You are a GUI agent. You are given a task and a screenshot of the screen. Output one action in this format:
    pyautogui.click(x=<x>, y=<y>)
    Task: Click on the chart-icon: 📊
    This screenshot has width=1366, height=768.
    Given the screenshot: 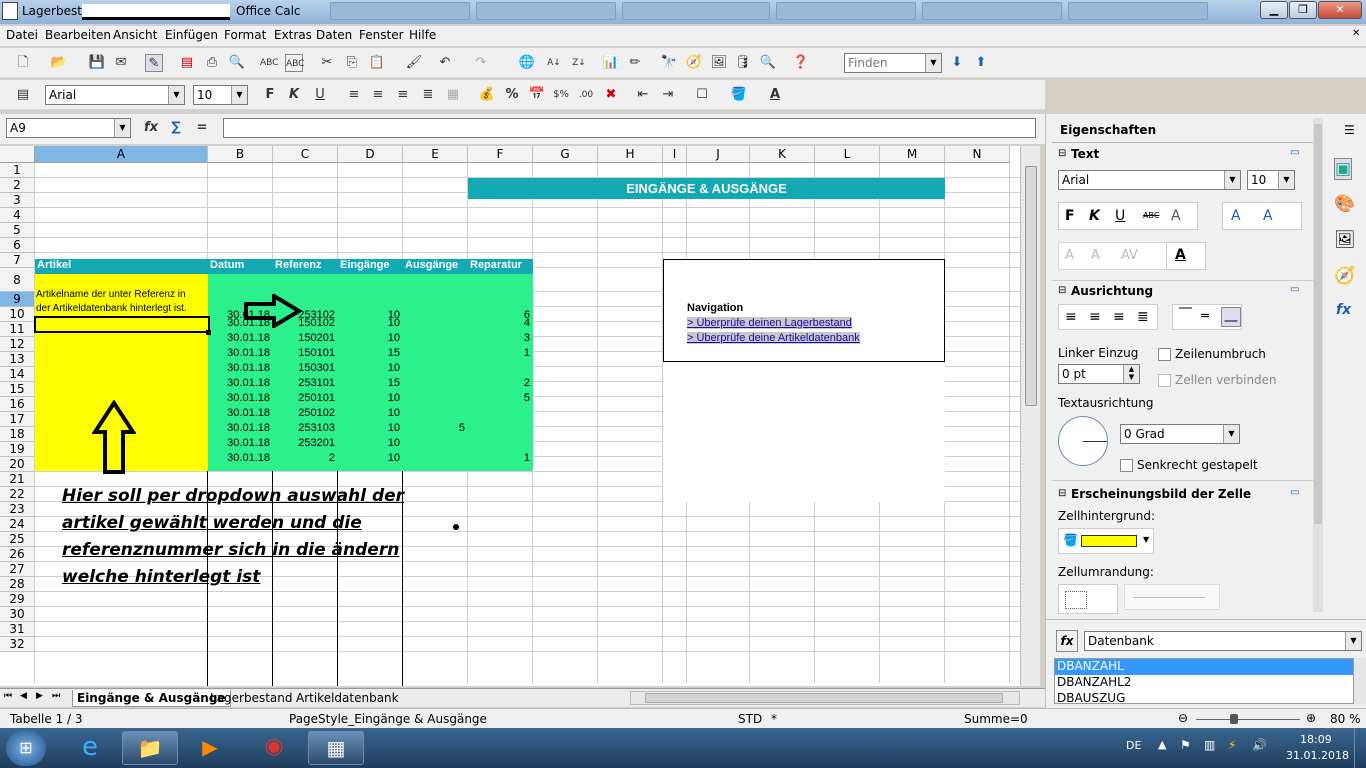 What is the action you would take?
    pyautogui.click(x=611, y=63)
    